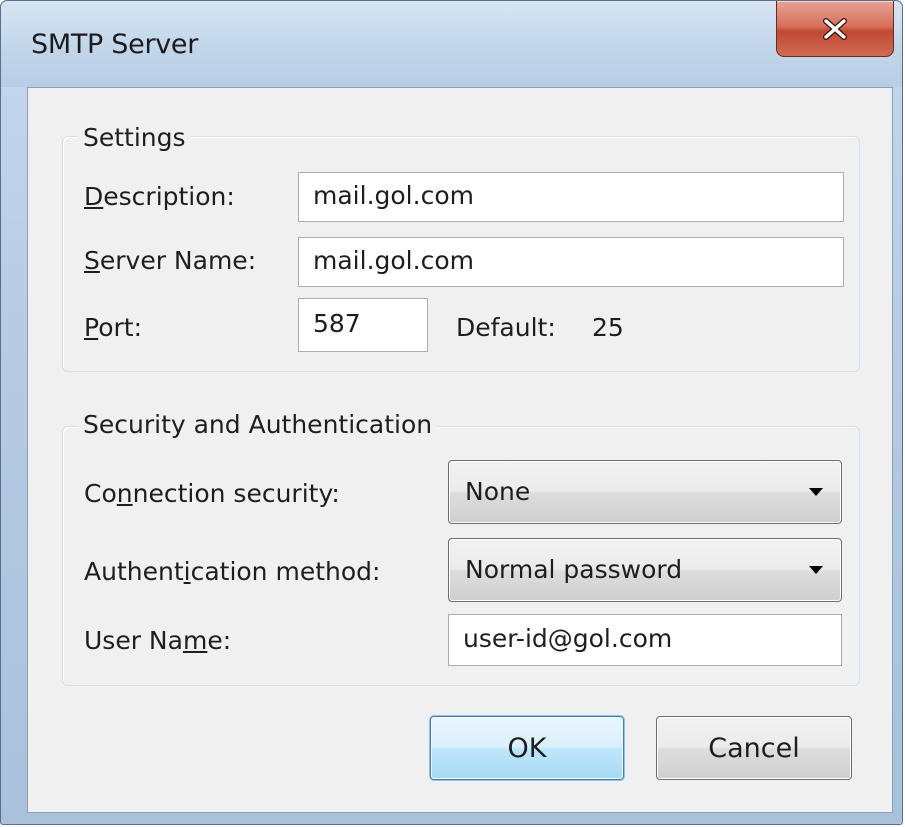  I want to click on security-legend: Security and Authentication, so click(258, 425).